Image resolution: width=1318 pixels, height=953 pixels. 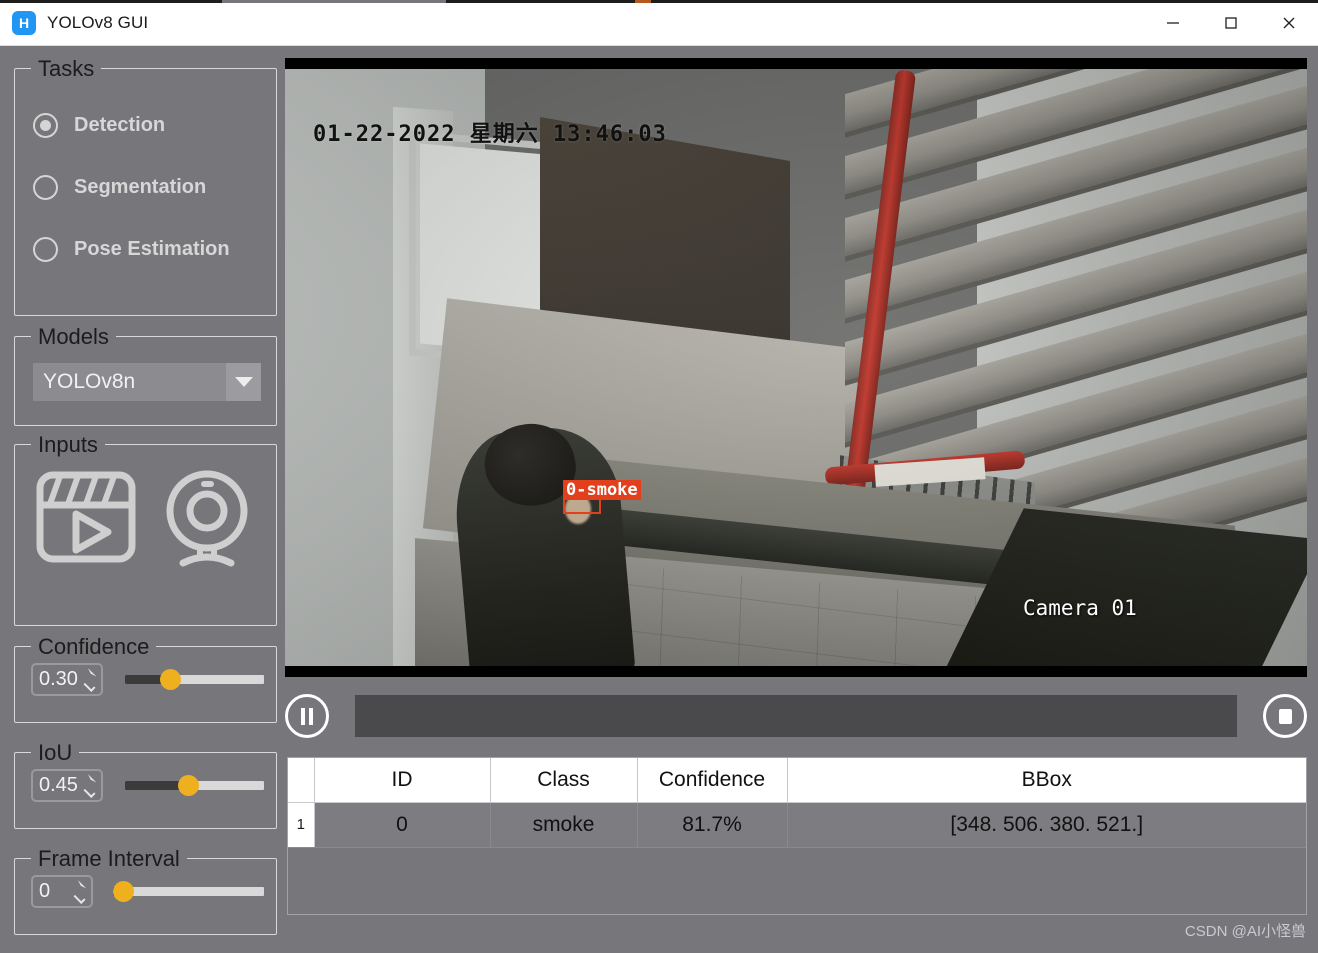 I want to click on iou-spinbox: 0.45, so click(x=67, y=785).